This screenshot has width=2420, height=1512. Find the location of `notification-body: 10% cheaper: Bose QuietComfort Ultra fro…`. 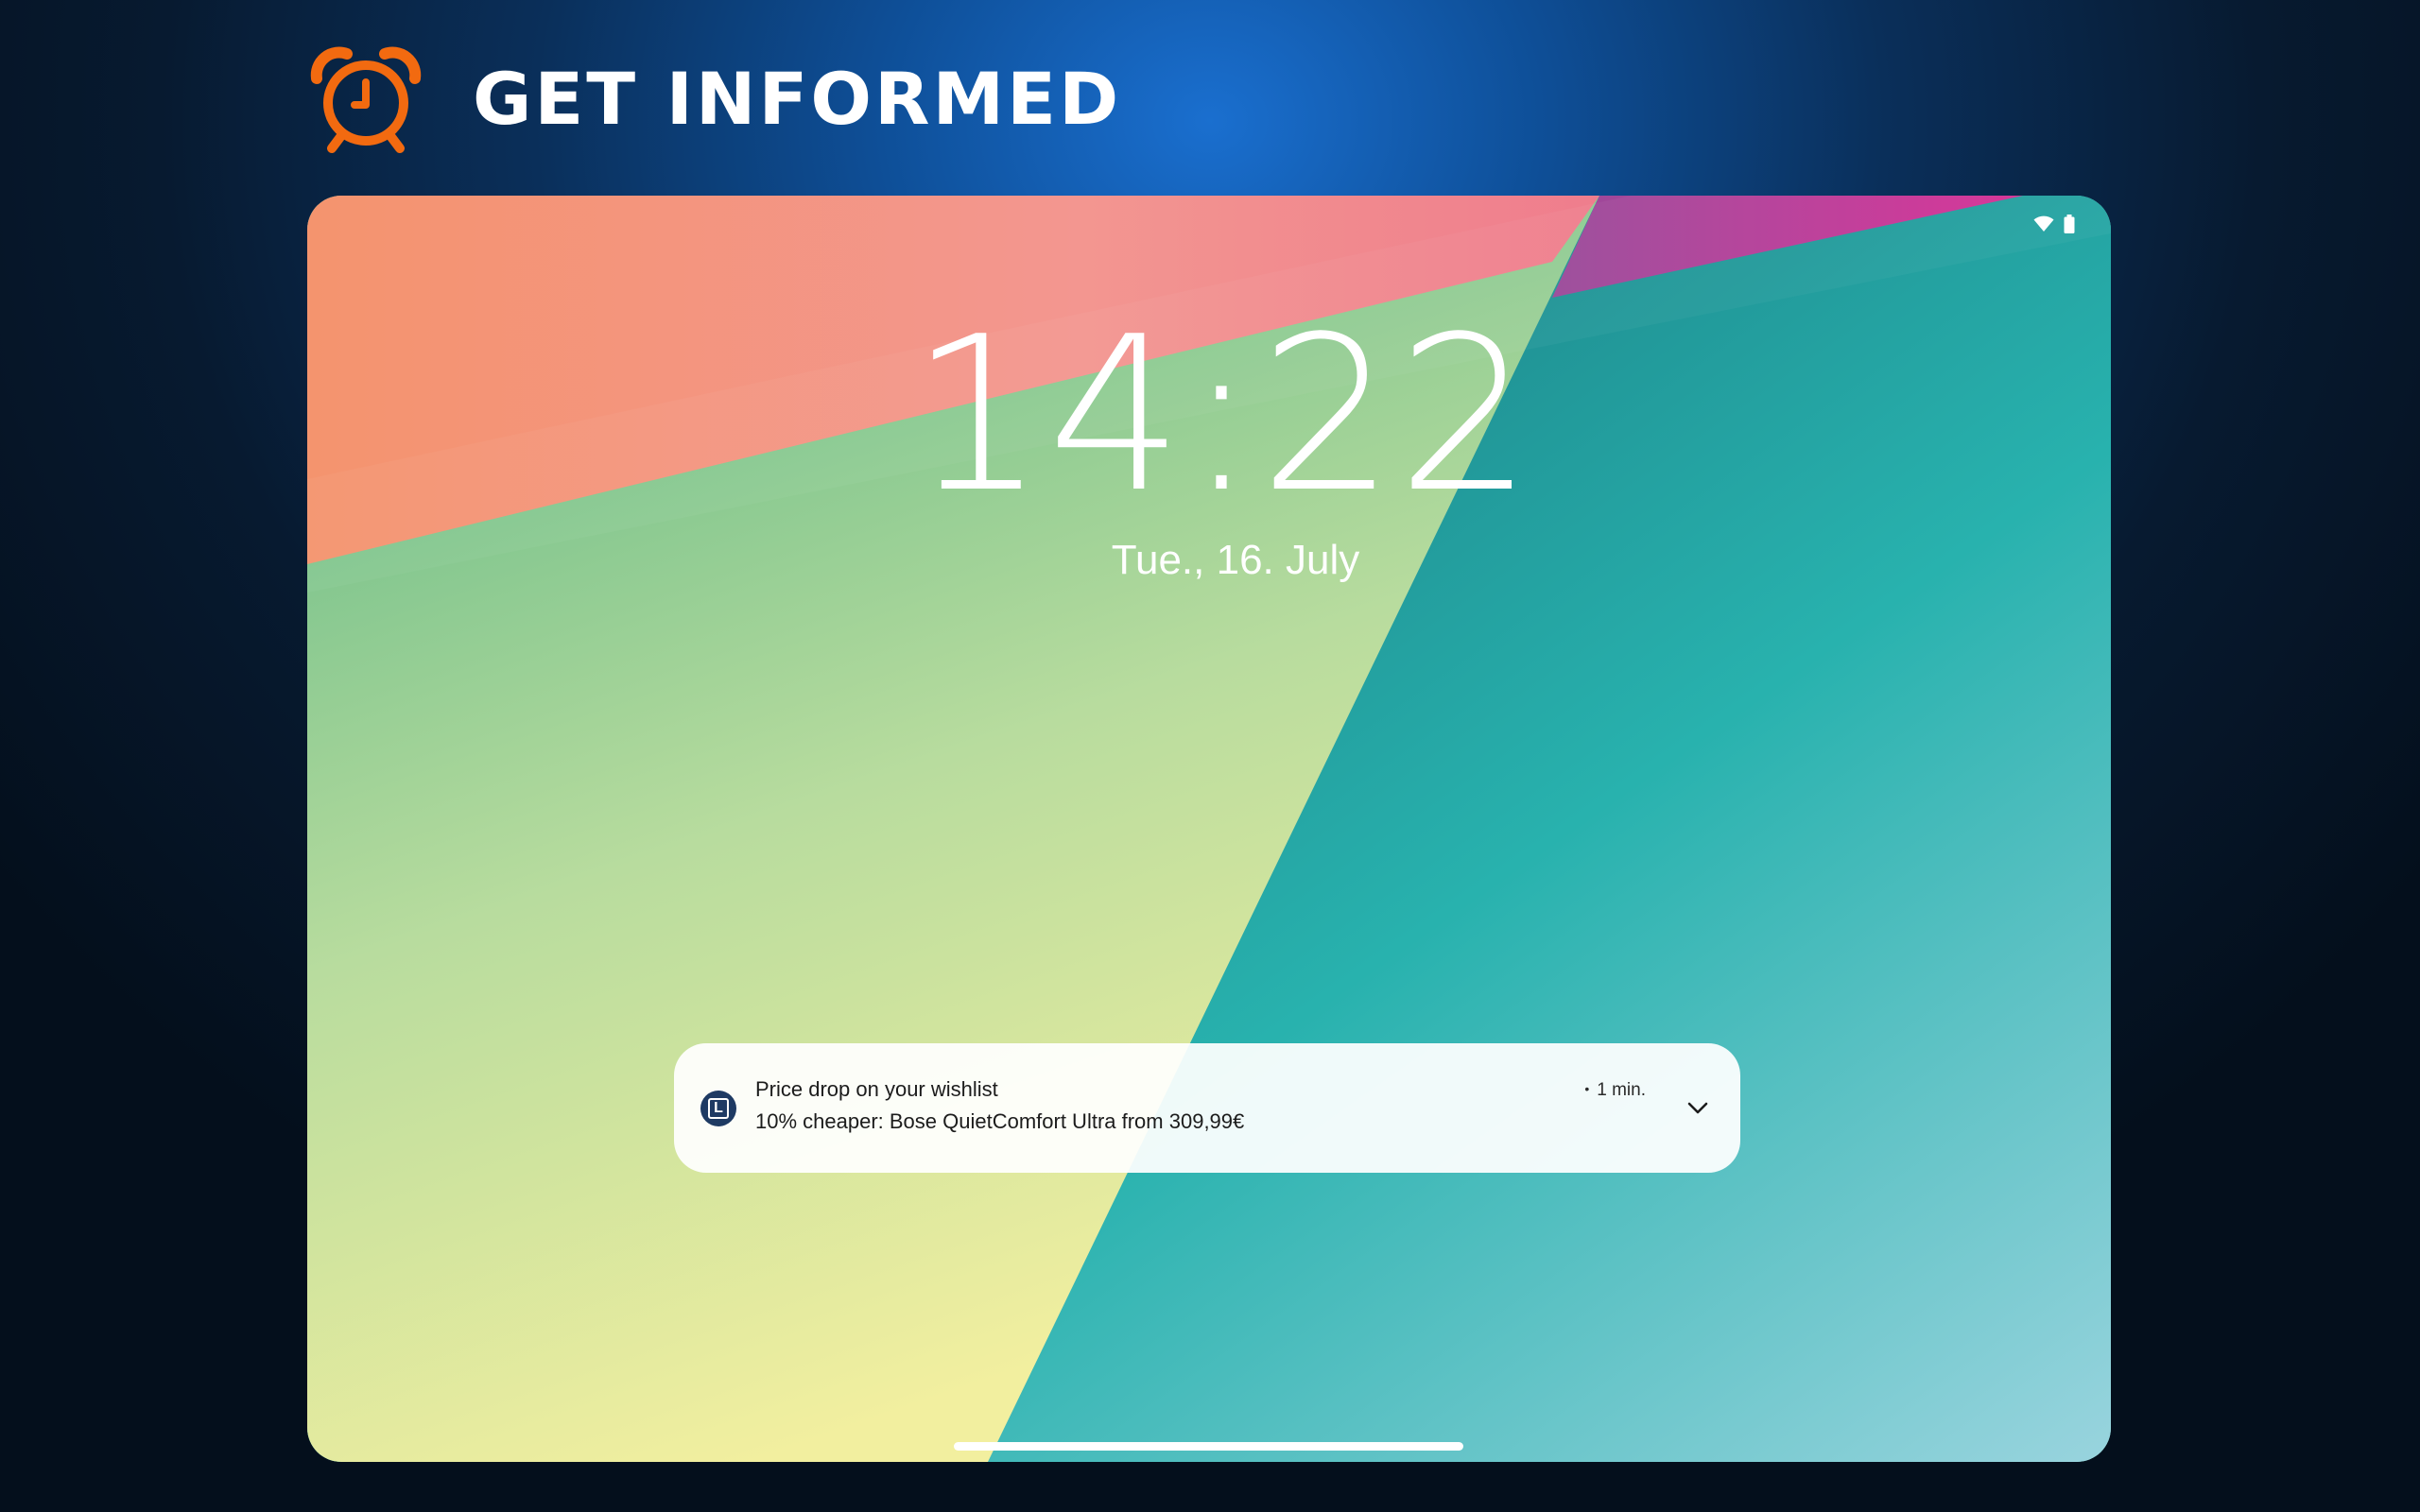

notification-body: 10% cheaper: Bose QuietComfort Ultra fro… is located at coordinates (1000, 1121).